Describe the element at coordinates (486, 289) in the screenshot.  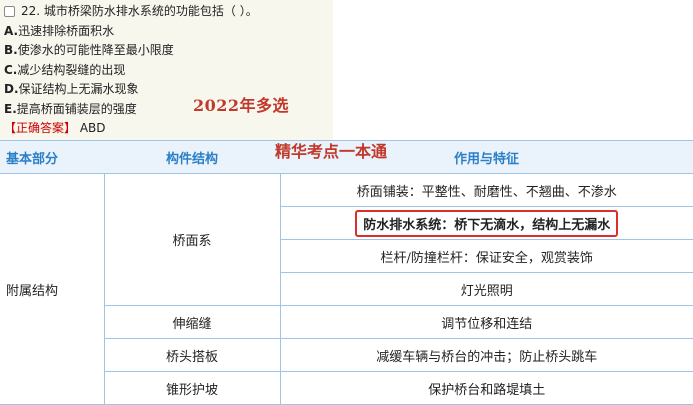
I see `feature-cell: 灯光照明` at that location.